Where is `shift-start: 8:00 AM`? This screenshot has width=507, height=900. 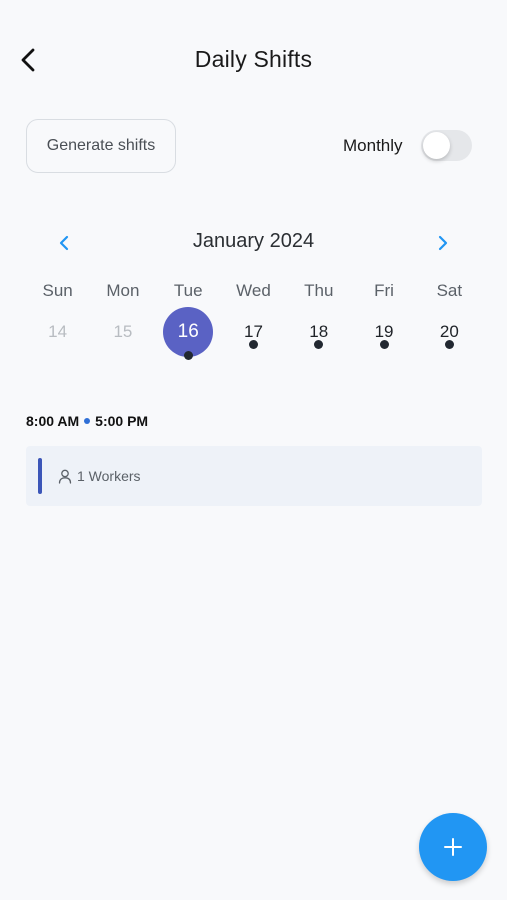
shift-start: 8:00 AM is located at coordinates (53, 421).